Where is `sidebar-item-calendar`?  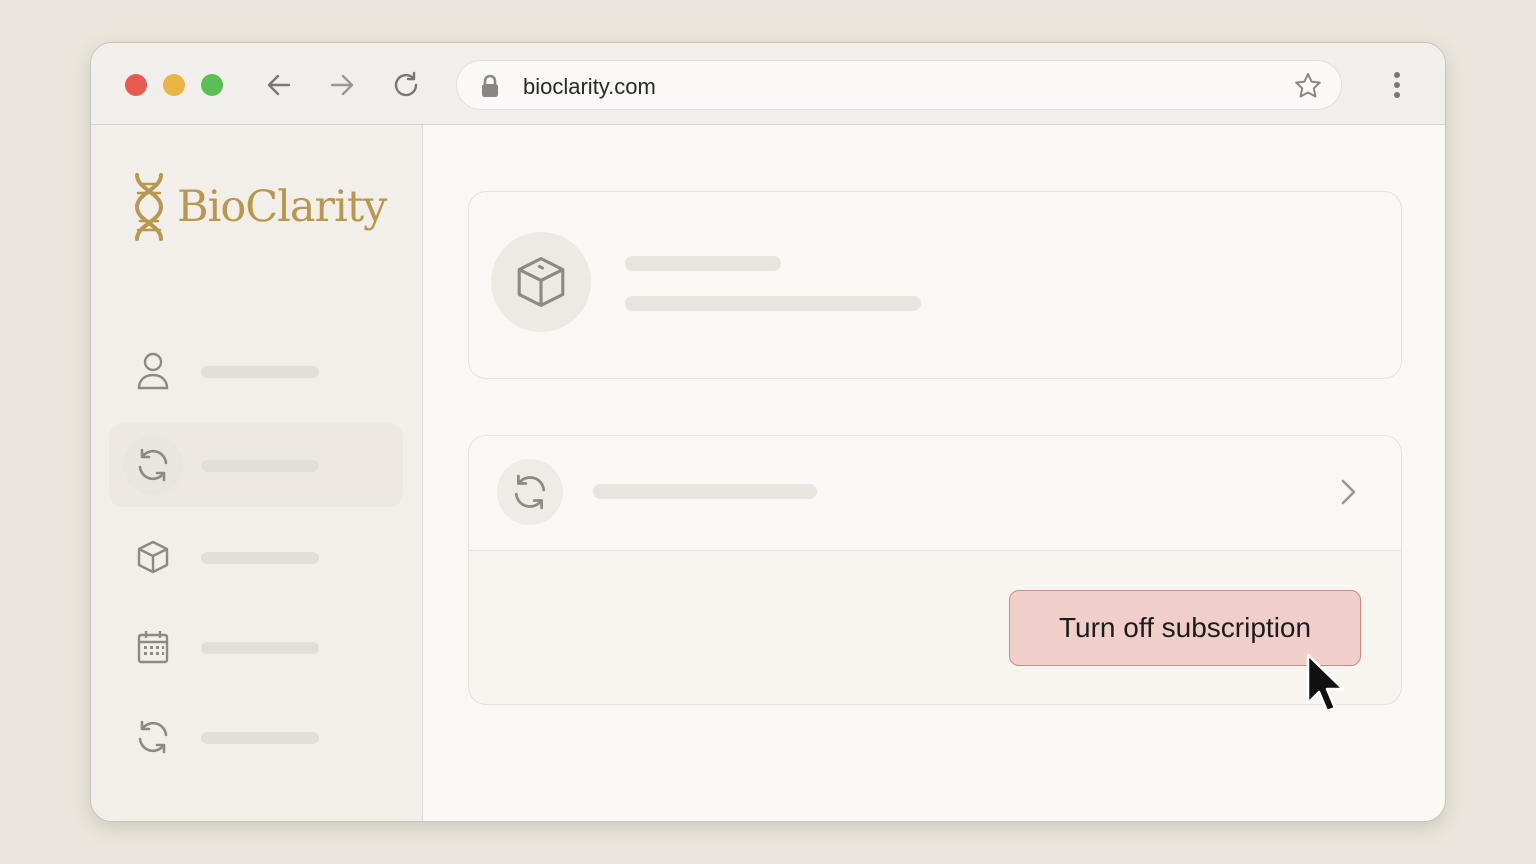 sidebar-item-calendar is located at coordinates (256, 647).